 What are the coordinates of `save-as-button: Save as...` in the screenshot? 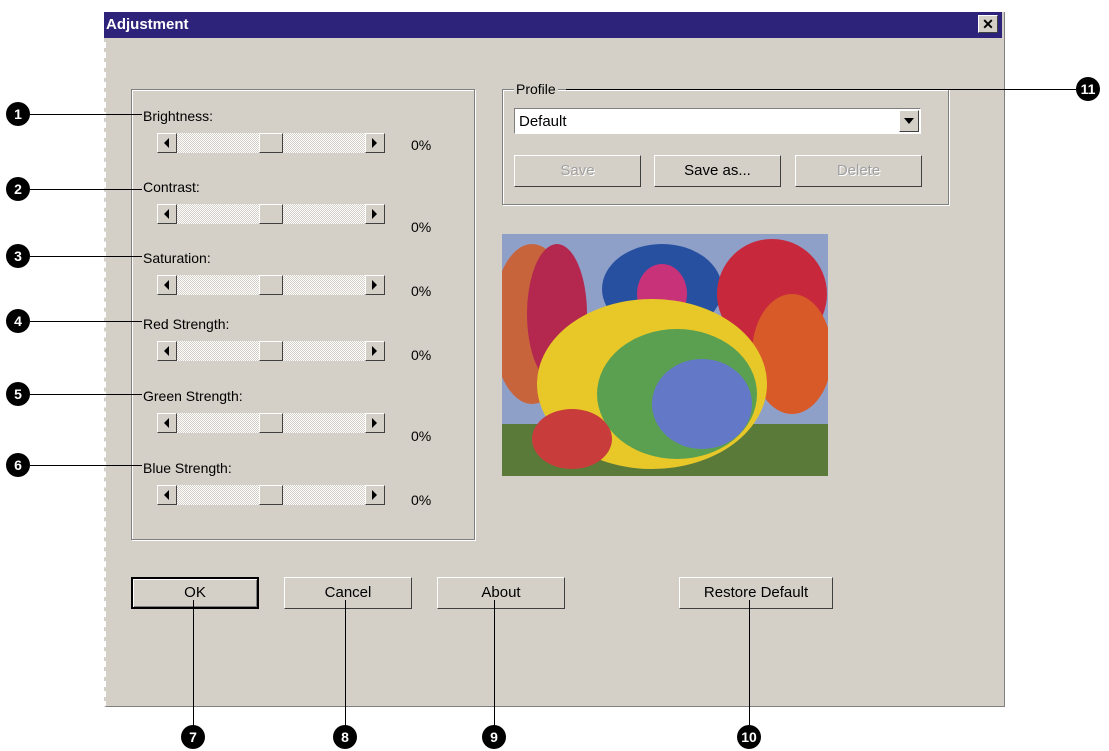 It's located at (717, 171).